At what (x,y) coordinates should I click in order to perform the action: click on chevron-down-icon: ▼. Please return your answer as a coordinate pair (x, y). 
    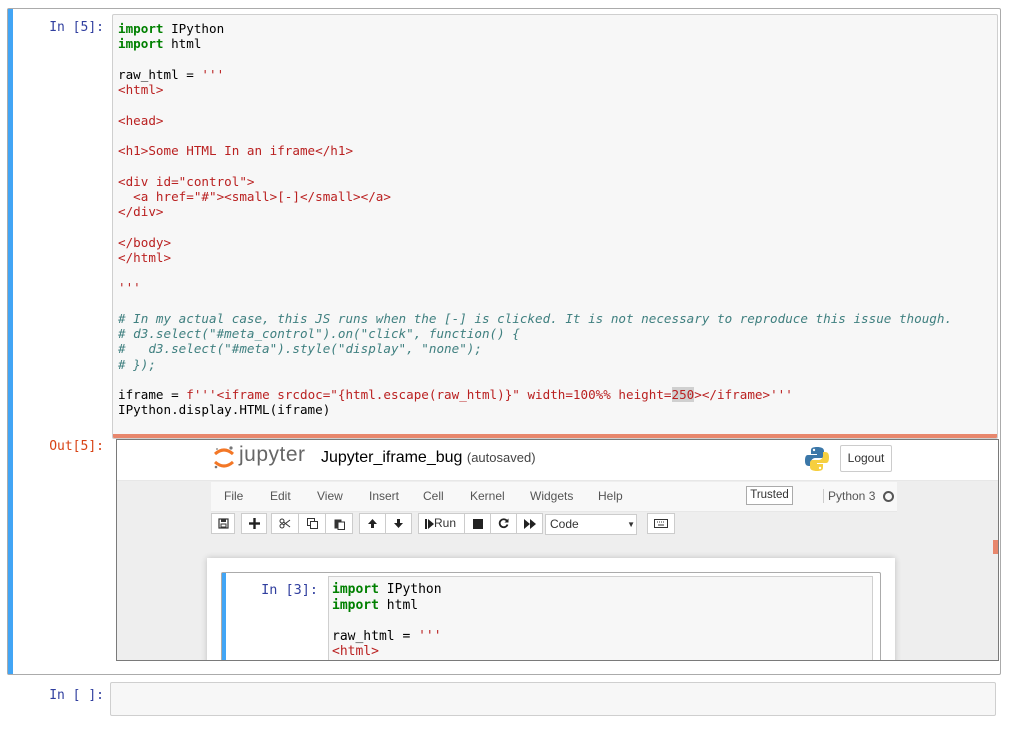
    Looking at the image, I should click on (631, 524).